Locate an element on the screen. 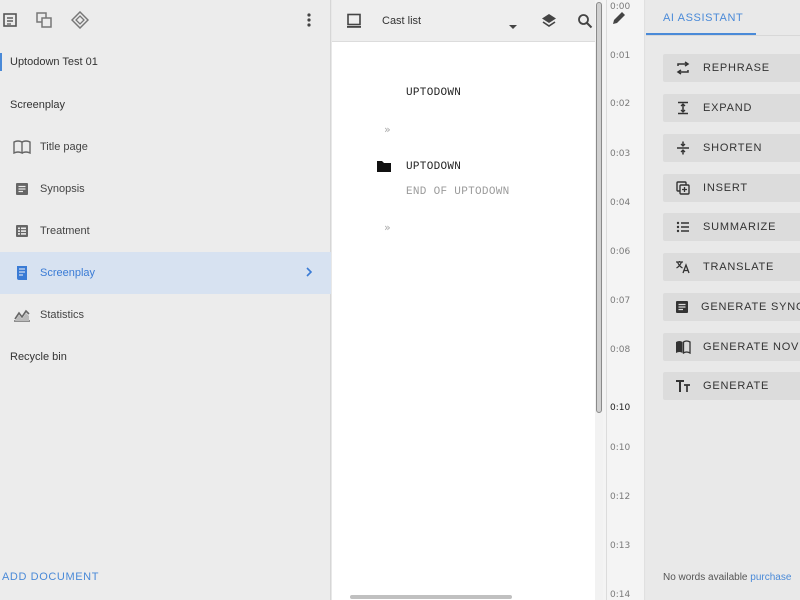  editor-horizontal-scrollbar is located at coordinates (431, 597).